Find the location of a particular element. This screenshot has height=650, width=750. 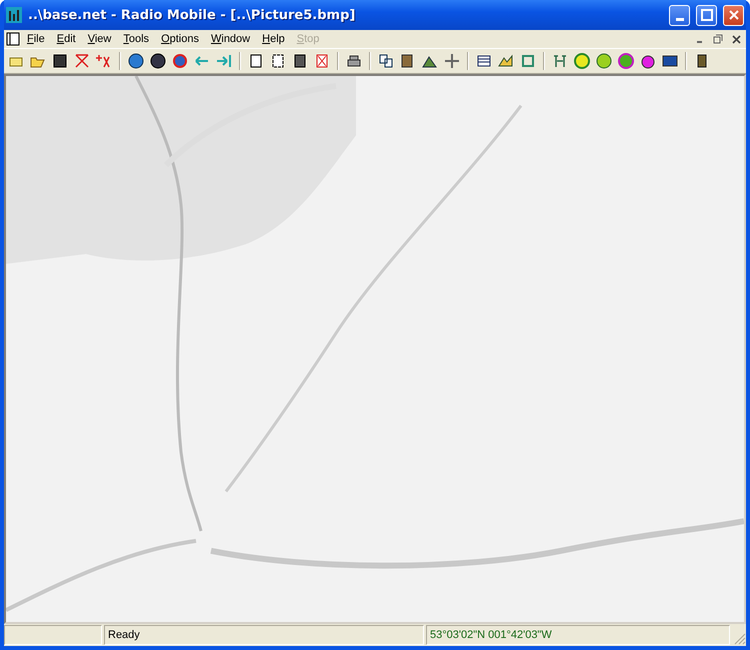

menu-item: View is located at coordinates (99, 39).